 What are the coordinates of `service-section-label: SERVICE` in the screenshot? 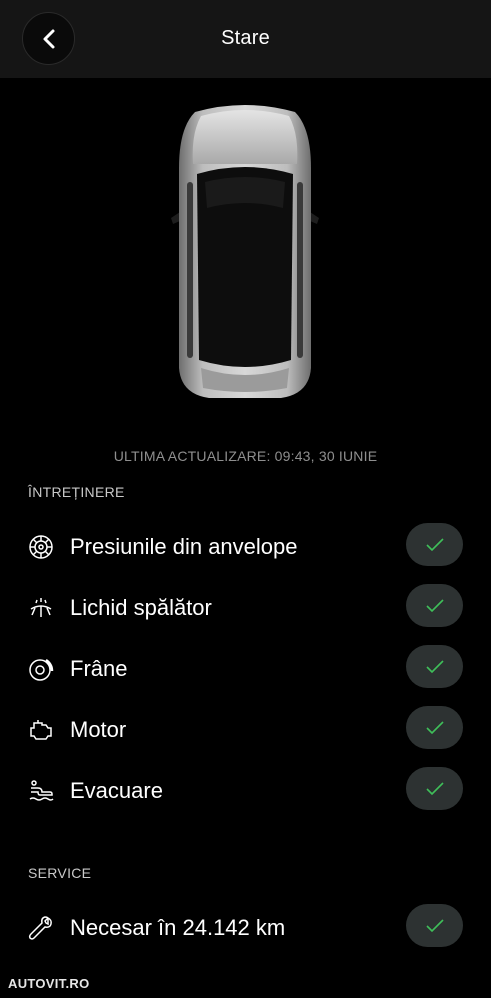 It's located at (60, 873).